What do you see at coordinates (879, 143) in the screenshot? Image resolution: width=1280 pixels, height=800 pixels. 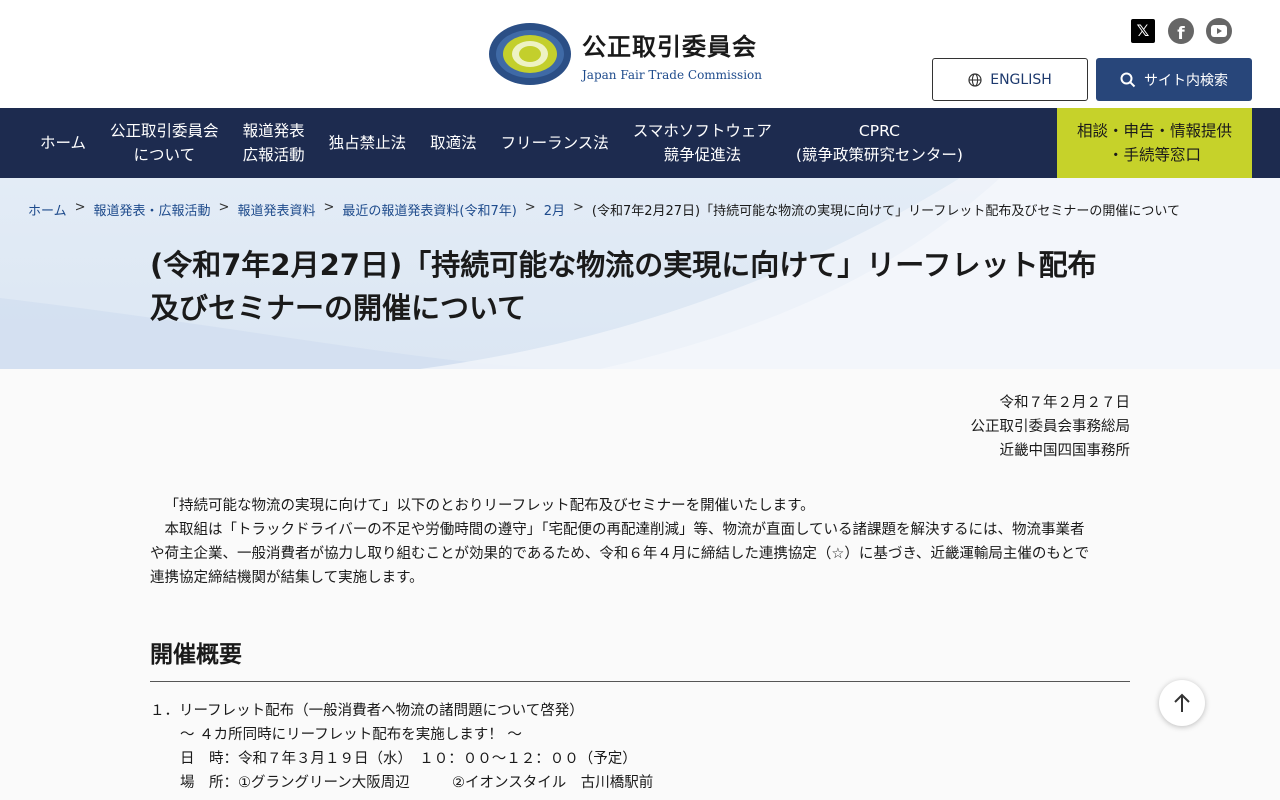 I see `nav-cprc: CPRC (競争政策研究センター)` at bounding box center [879, 143].